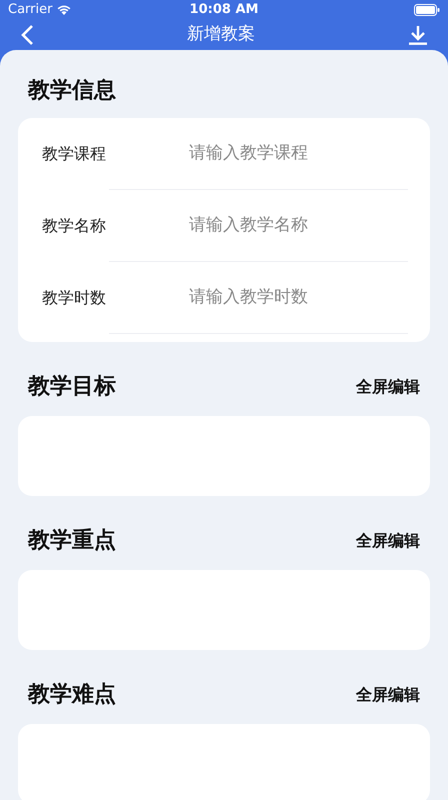 This screenshot has width=448, height=800. What do you see at coordinates (258, 154) in the screenshot?
I see `input-field: 请输入教学课程` at bounding box center [258, 154].